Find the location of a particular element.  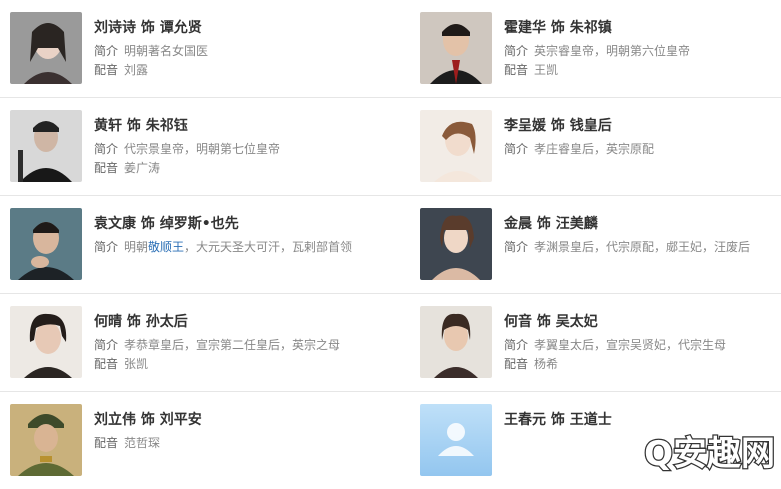

voice-actor: 杨希 is located at coordinates (546, 364).